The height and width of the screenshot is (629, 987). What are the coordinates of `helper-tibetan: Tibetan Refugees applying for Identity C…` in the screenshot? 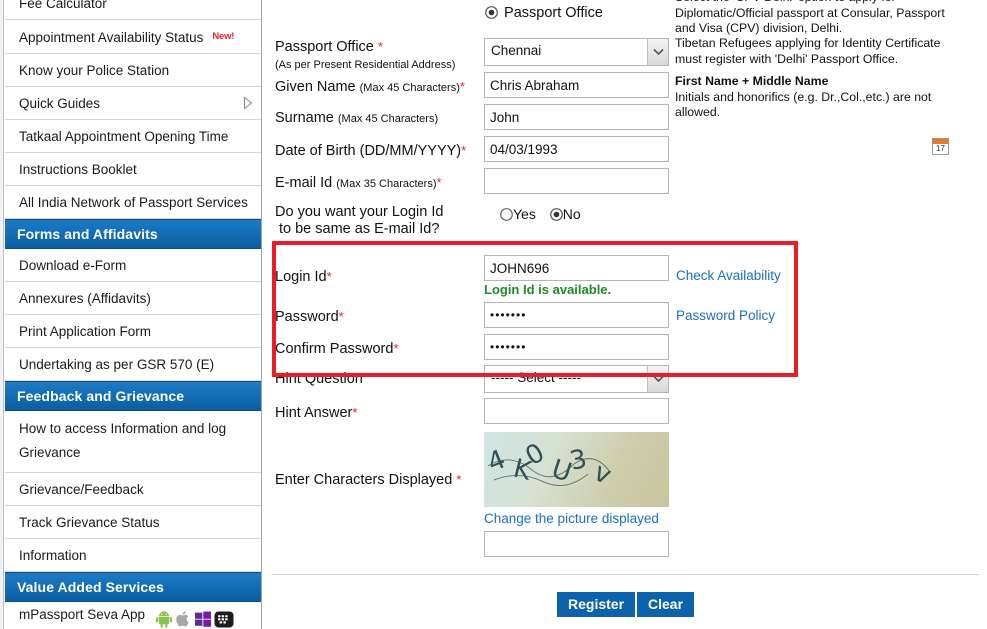 It's located at (808, 51).